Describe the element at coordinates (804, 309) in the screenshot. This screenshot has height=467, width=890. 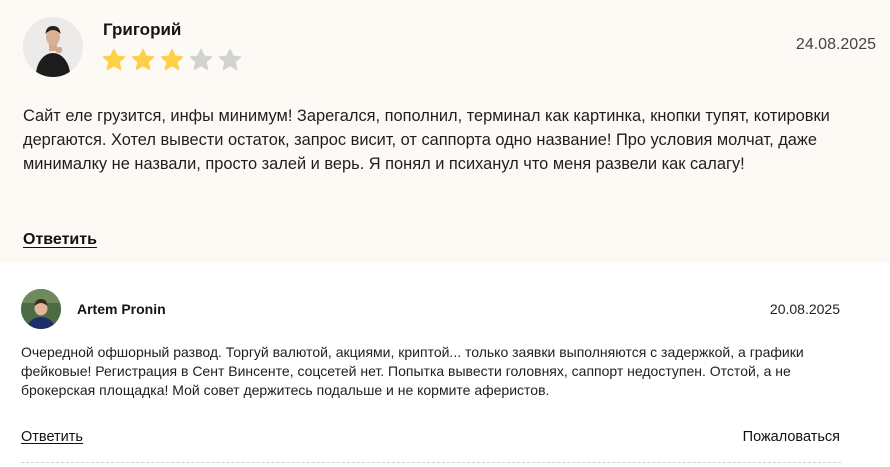
I see `review-date: 20.08.2025` at that location.